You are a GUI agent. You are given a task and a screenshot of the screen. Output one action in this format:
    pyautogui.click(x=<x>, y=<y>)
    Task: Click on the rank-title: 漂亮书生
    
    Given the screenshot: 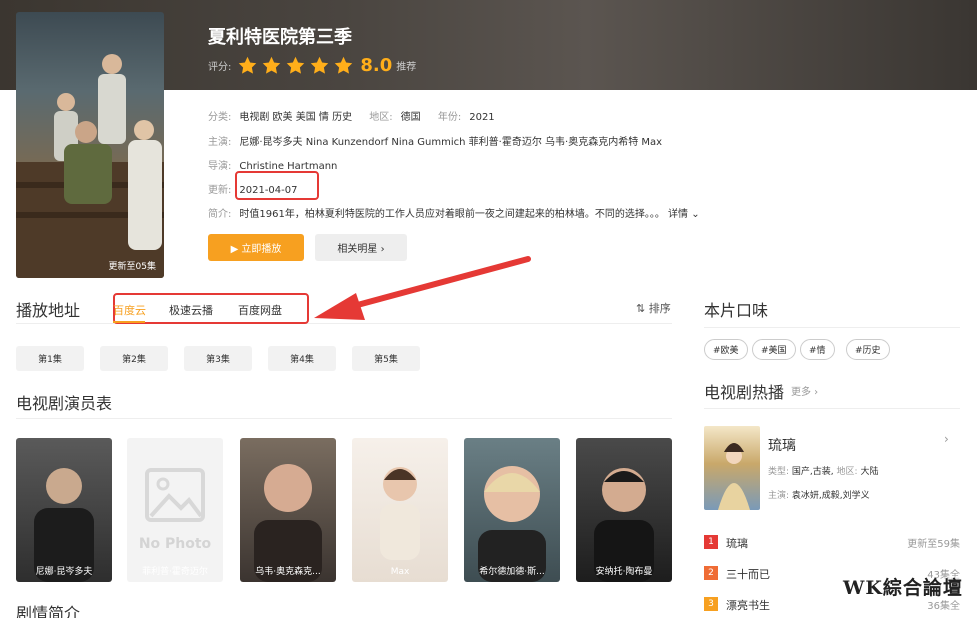 What is the action you would take?
    pyautogui.click(x=748, y=605)
    